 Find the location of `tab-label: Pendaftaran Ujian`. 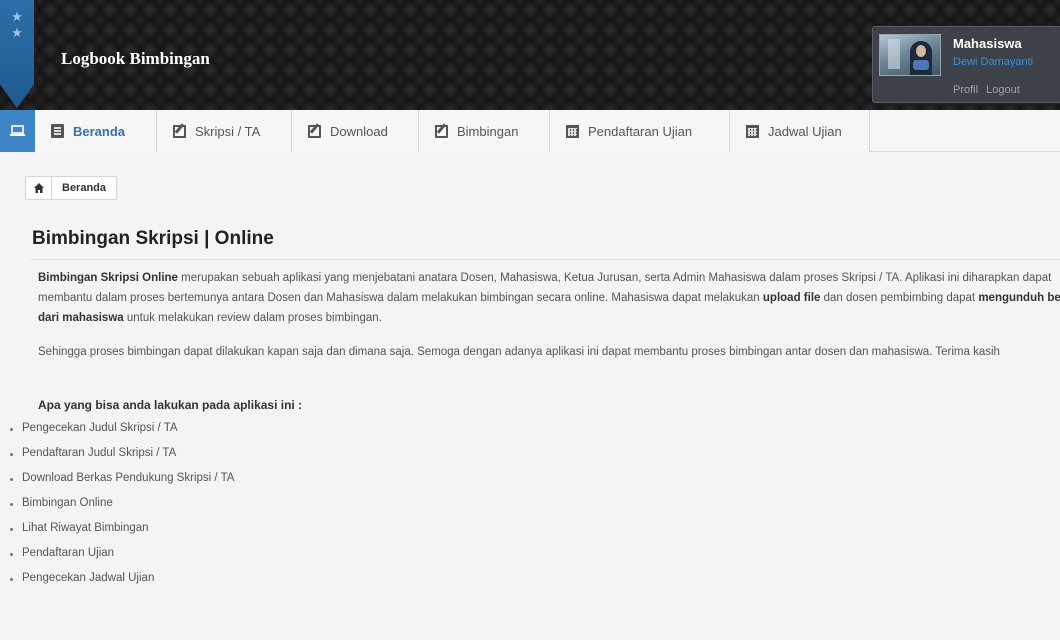

tab-label: Pendaftaran Ujian is located at coordinates (640, 131).